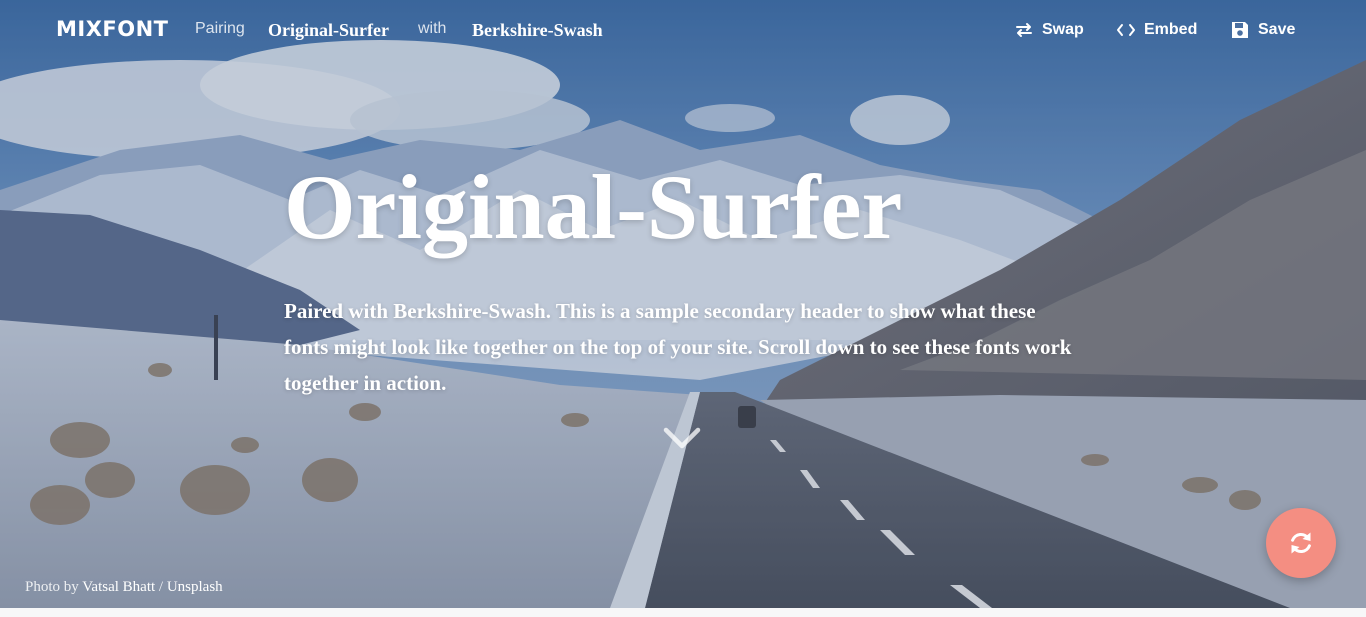 This screenshot has width=1366, height=617. Describe the element at coordinates (1240, 30) in the screenshot. I see `floppy-disk-icon` at that location.